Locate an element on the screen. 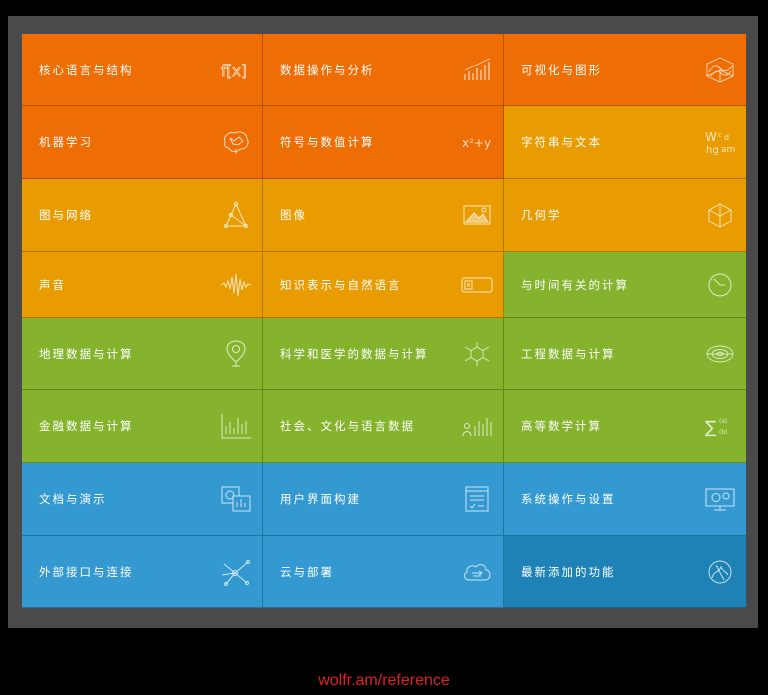 The height and width of the screenshot is (695, 768). tile-label: 符号与数值计算 is located at coordinates (327, 142).